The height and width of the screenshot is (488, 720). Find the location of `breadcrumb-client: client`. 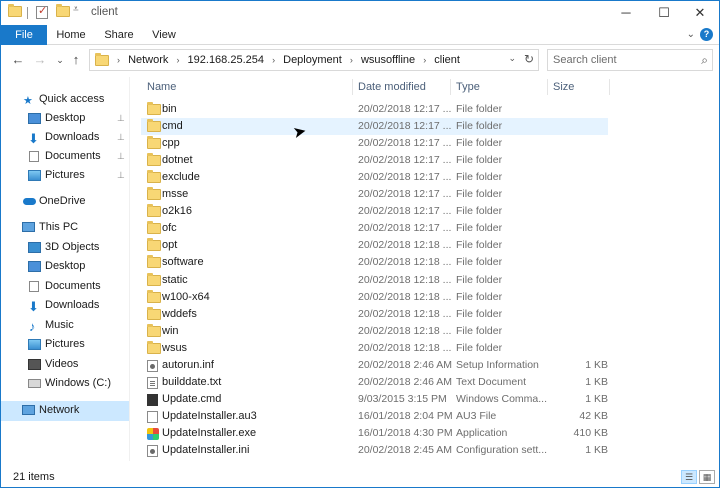

breadcrumb-client: client is located at coordinates (447, 60).